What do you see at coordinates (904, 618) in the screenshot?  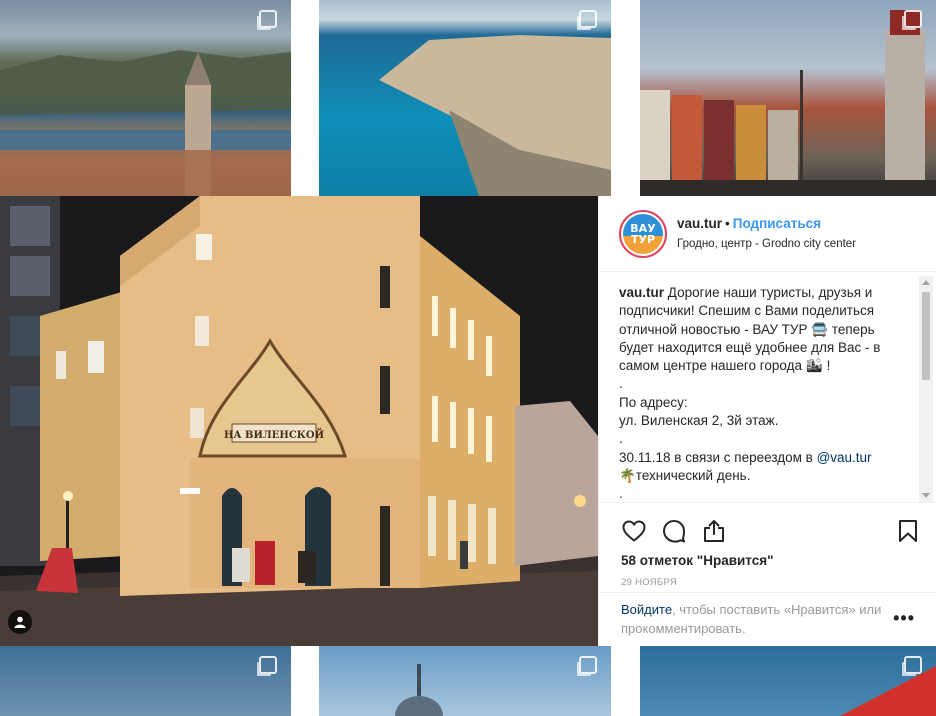 I see `more-options-button: •••` at bounding box center [904, 618].